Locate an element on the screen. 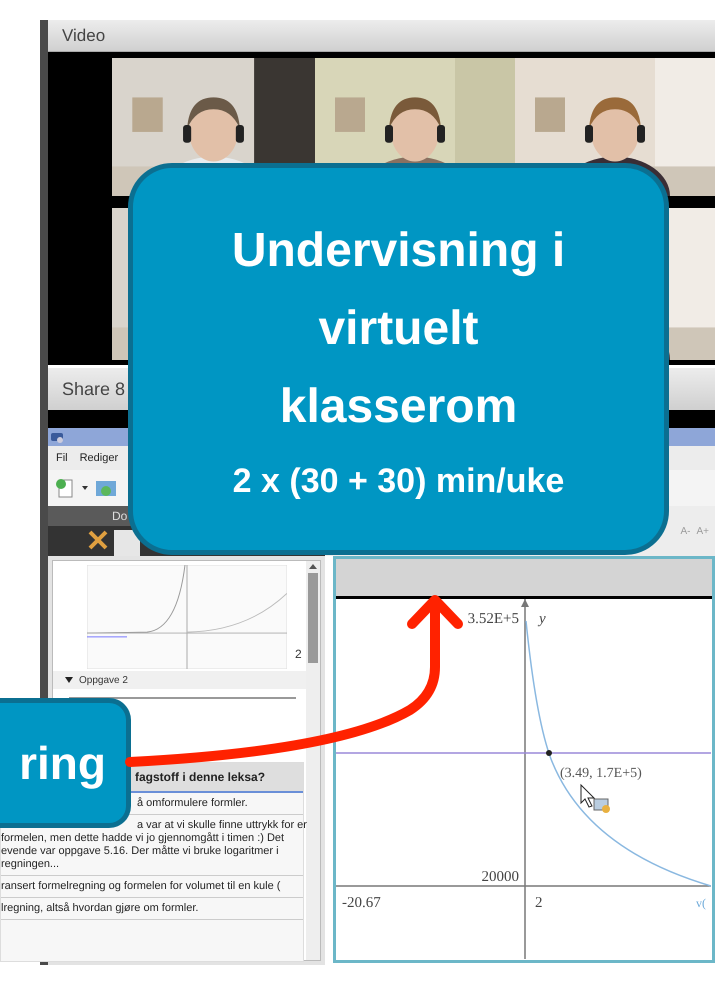 This screenshot has height=987, width=722. callout: ring is located at coordinates (65, 763).